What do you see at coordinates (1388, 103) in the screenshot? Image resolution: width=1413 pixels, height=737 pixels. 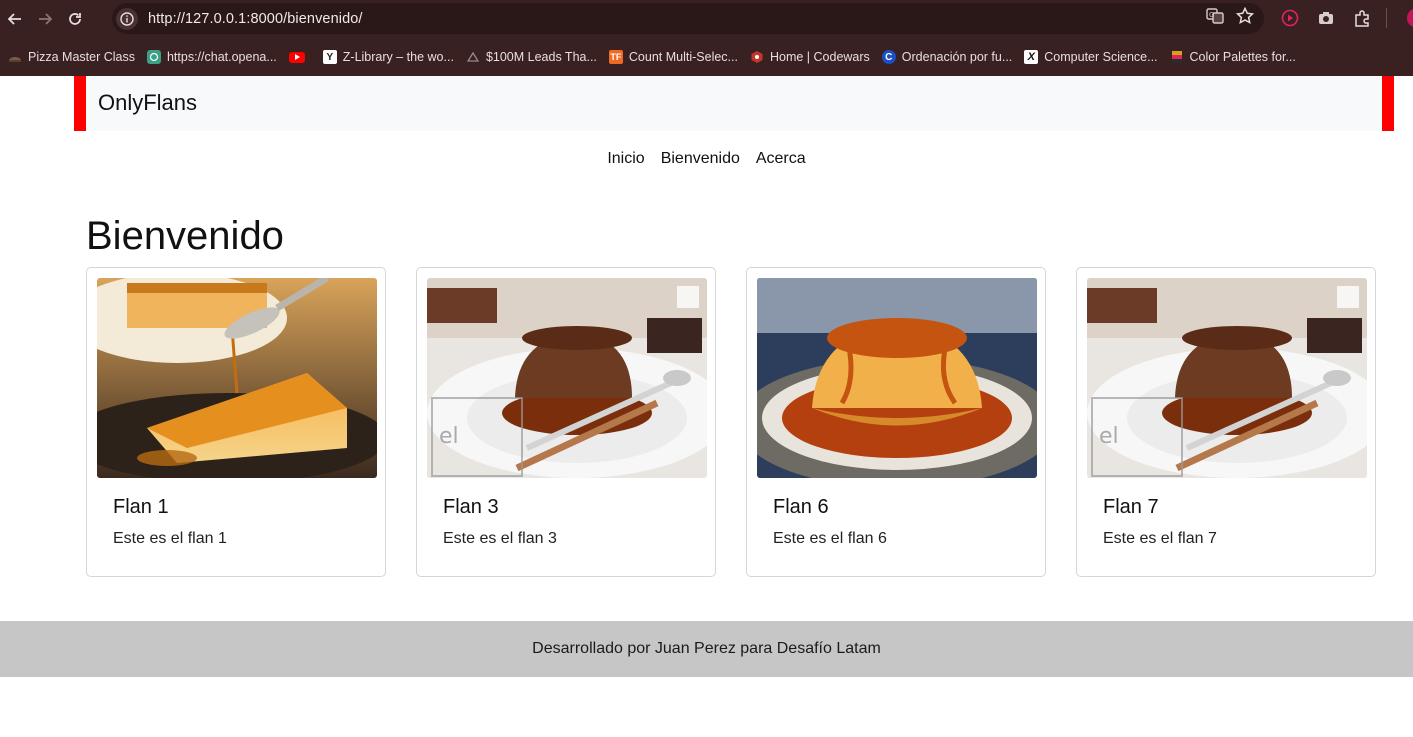 I see `navbar-accent-right` at bounding box center [1388, 103].